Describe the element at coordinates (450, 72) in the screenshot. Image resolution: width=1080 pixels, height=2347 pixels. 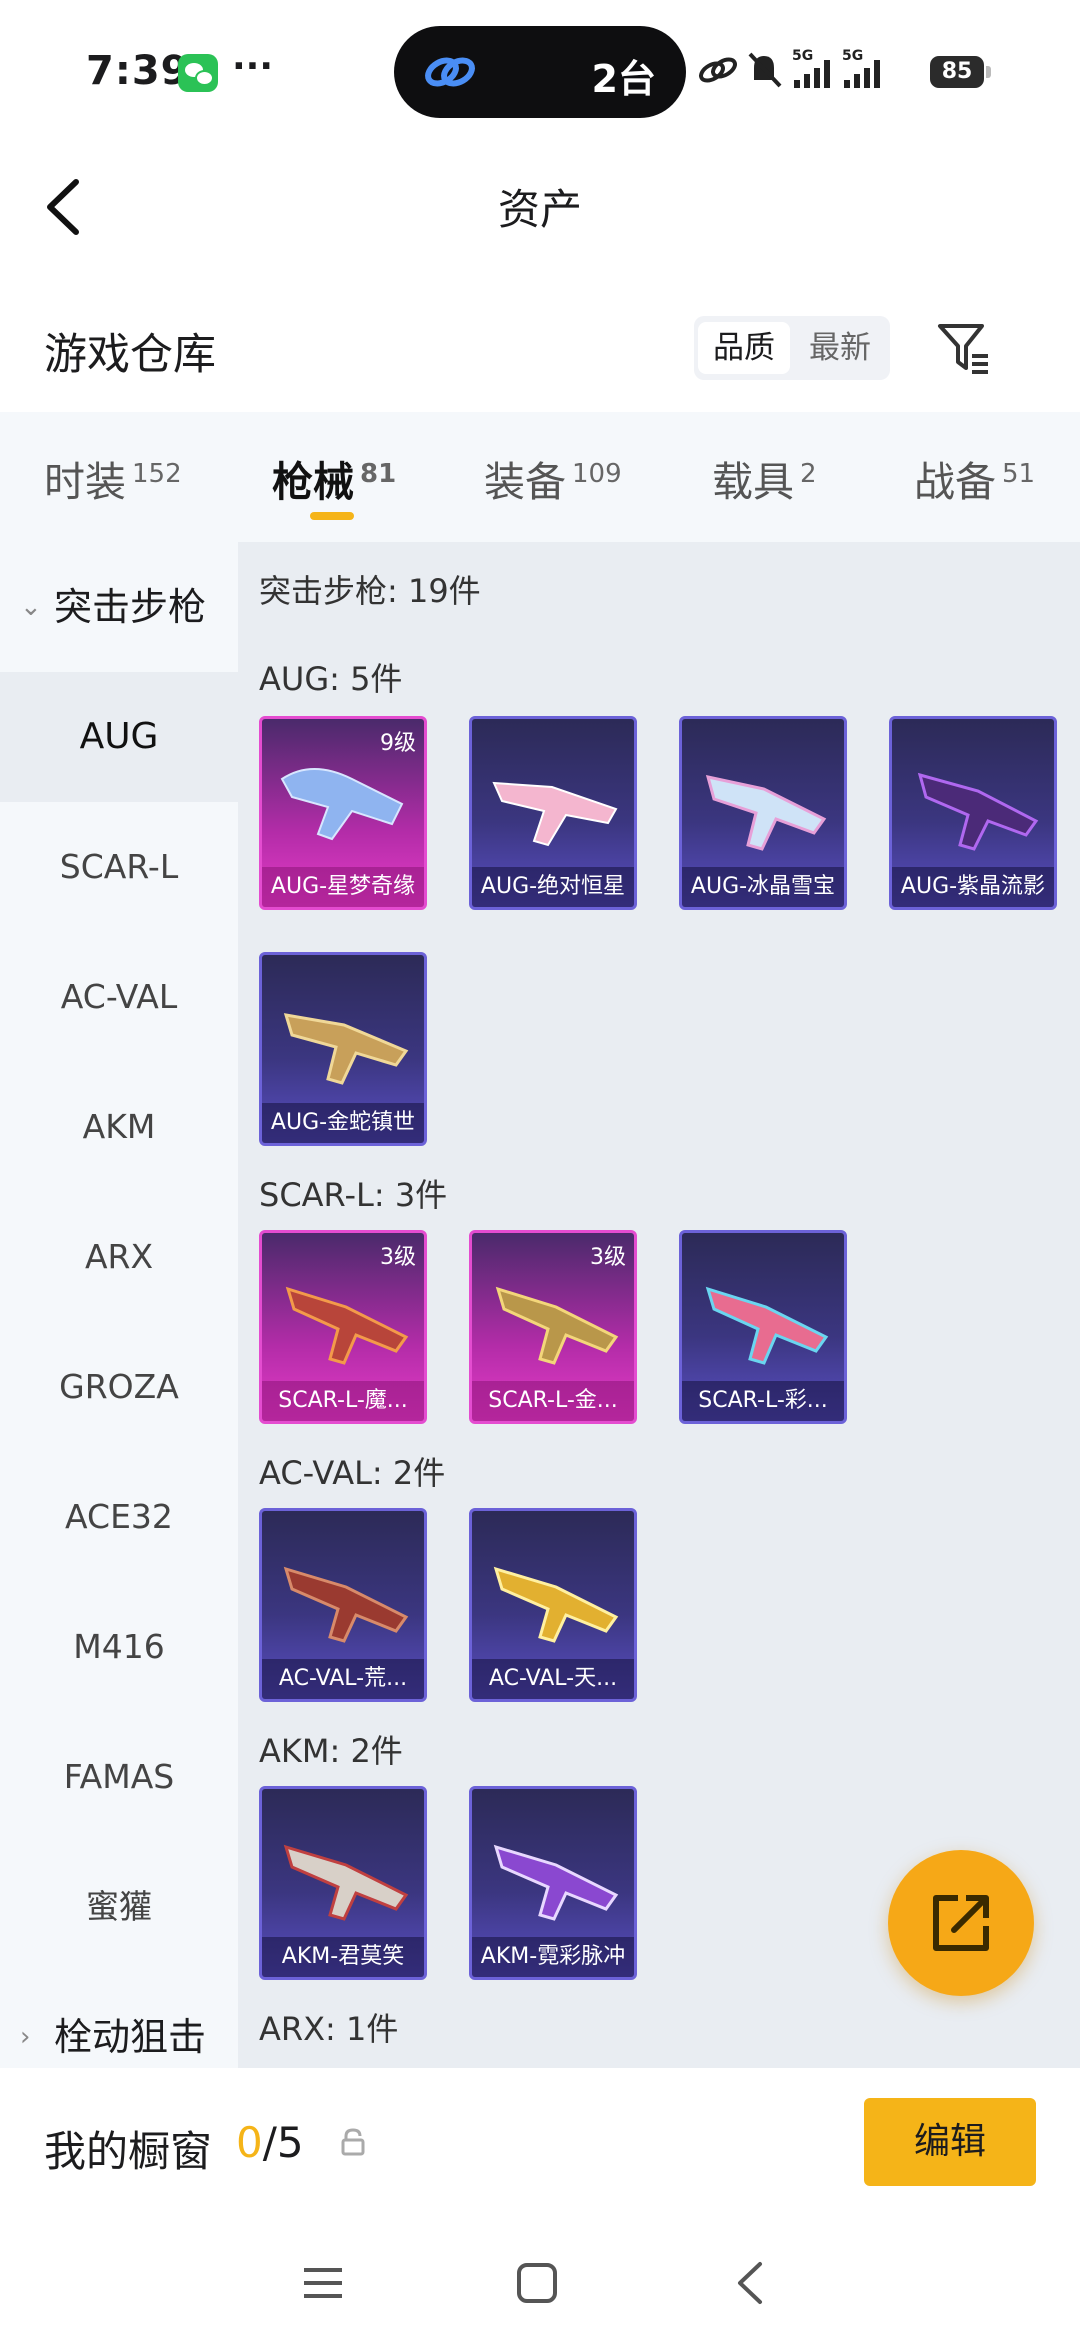
I see `link-icon` at that location.